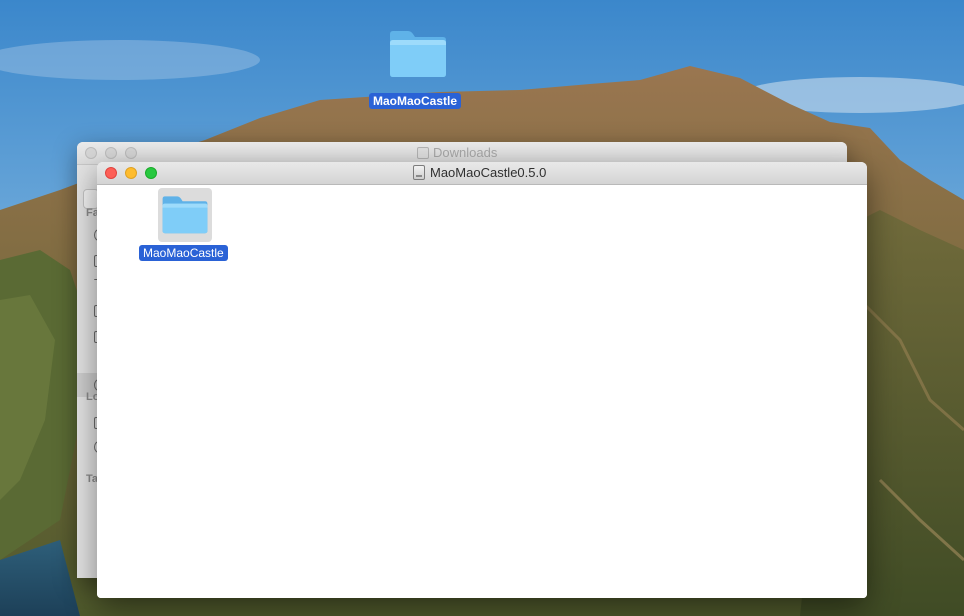 Image resolution: width=964 pixels, height=616 pixels. I want to click on downloads-title: Downloads, so click(457, 152).